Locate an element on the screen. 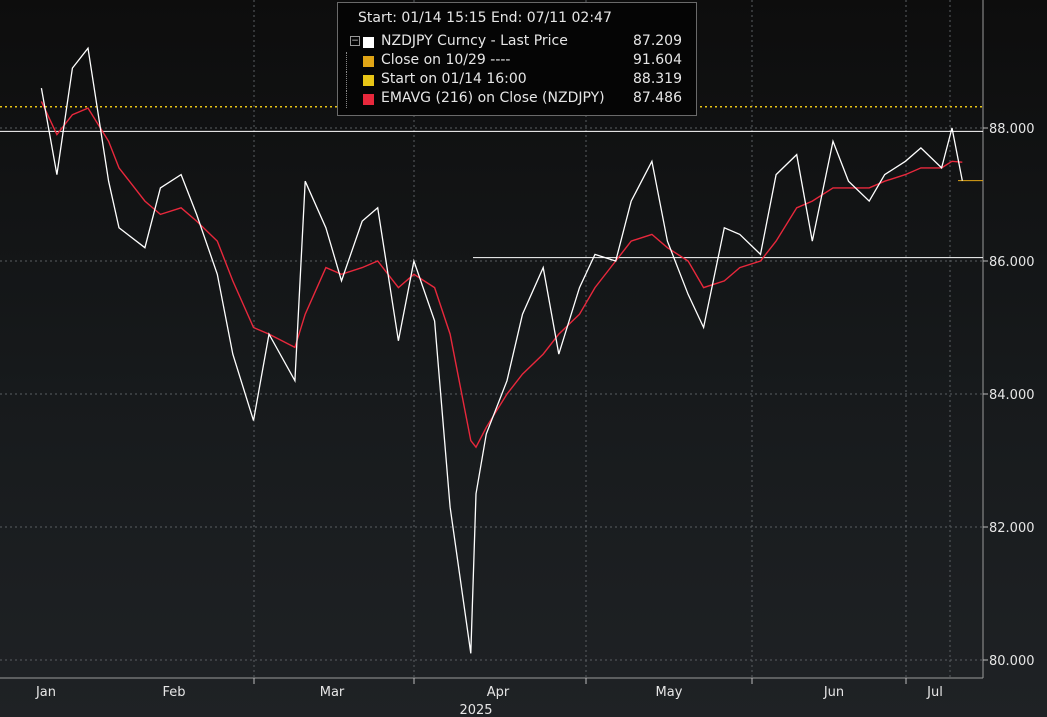 The width and height of the screenshot is (1047, 717). x-axis: Jan Feb Mar Apr May Jun Jul 2025 is located at coordinates (489, 697).